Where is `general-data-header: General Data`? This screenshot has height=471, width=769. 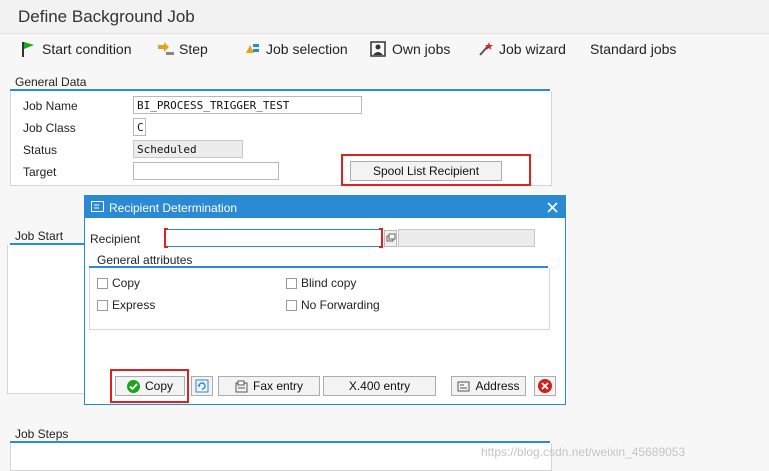
general-data-header: General Data is located at coordinates (51, 82).